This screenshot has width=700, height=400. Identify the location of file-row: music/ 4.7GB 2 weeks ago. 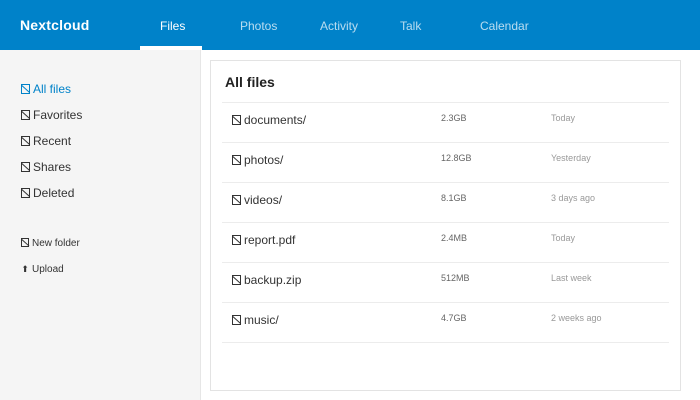
(445, 323).